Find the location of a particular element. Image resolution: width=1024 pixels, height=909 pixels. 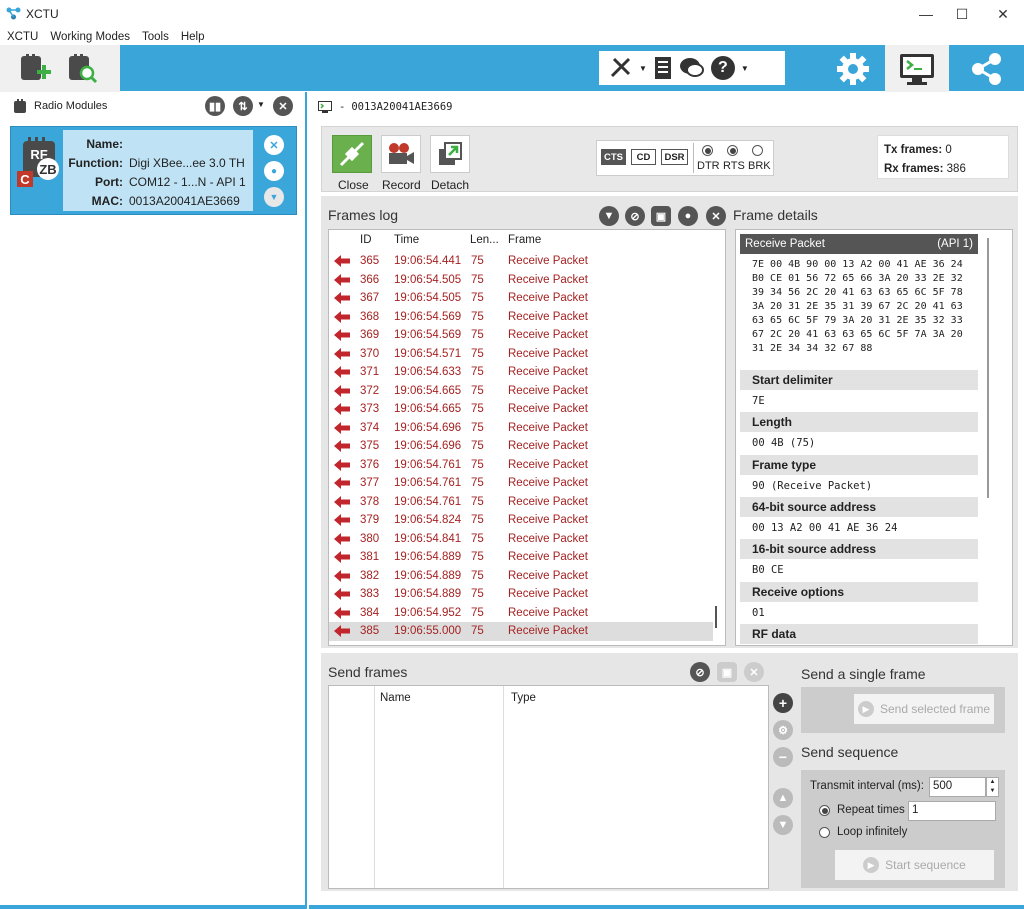

interval-spinner: ▲ ▼ is located at coordinates (992, 787).